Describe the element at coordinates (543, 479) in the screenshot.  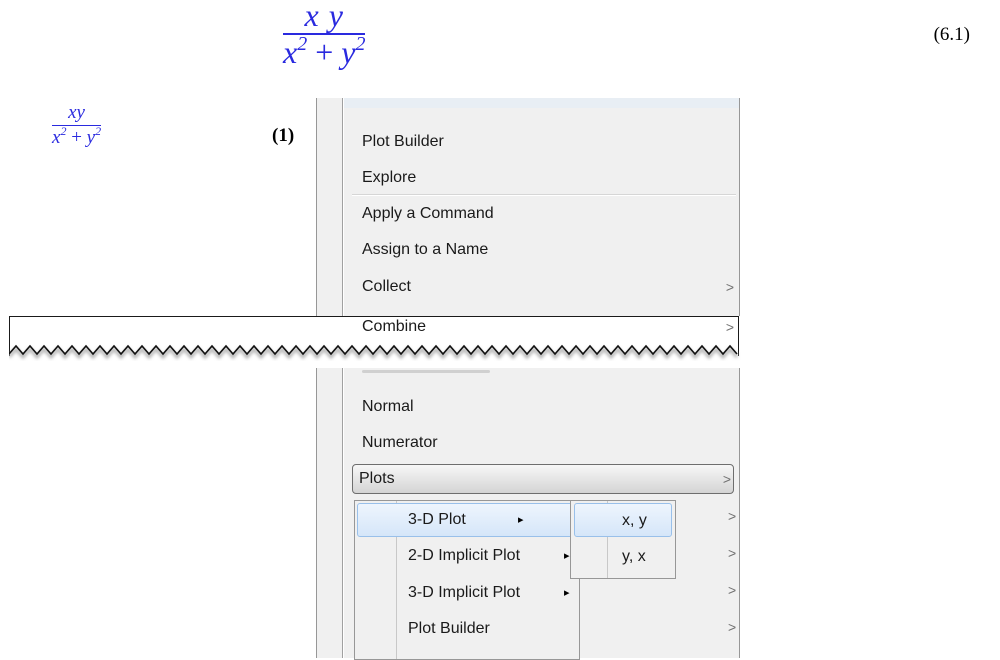
I see `menu-item-plots: Plots >` at that location.